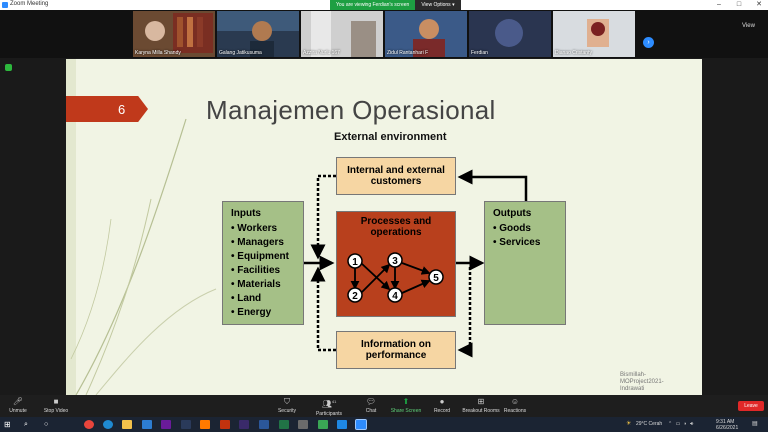  What do you see at coordinates (642, 382) in the screenshot?
I see `slide-credit: Bismillah- MOProject2021- Indrawati` at bounding box center [642, 382].